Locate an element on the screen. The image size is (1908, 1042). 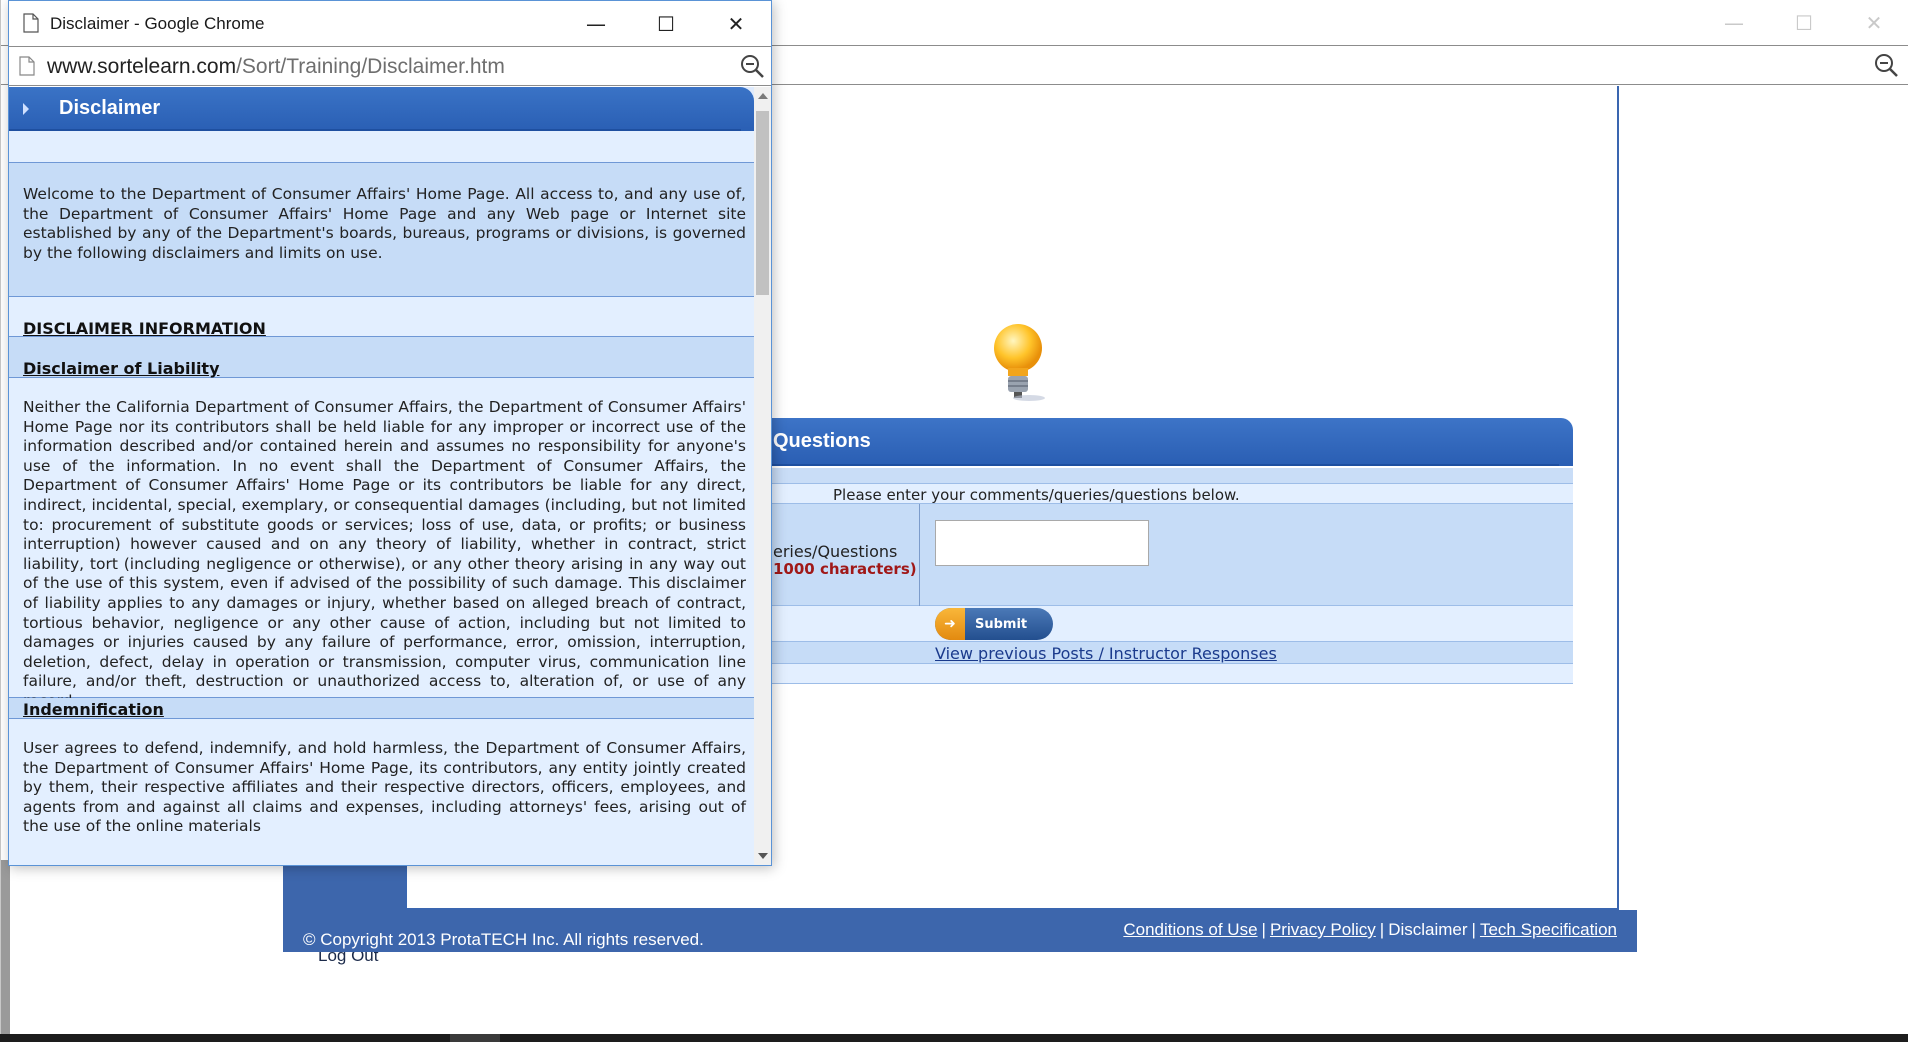
scroll-down-icon is located at coordinates (763, 856).